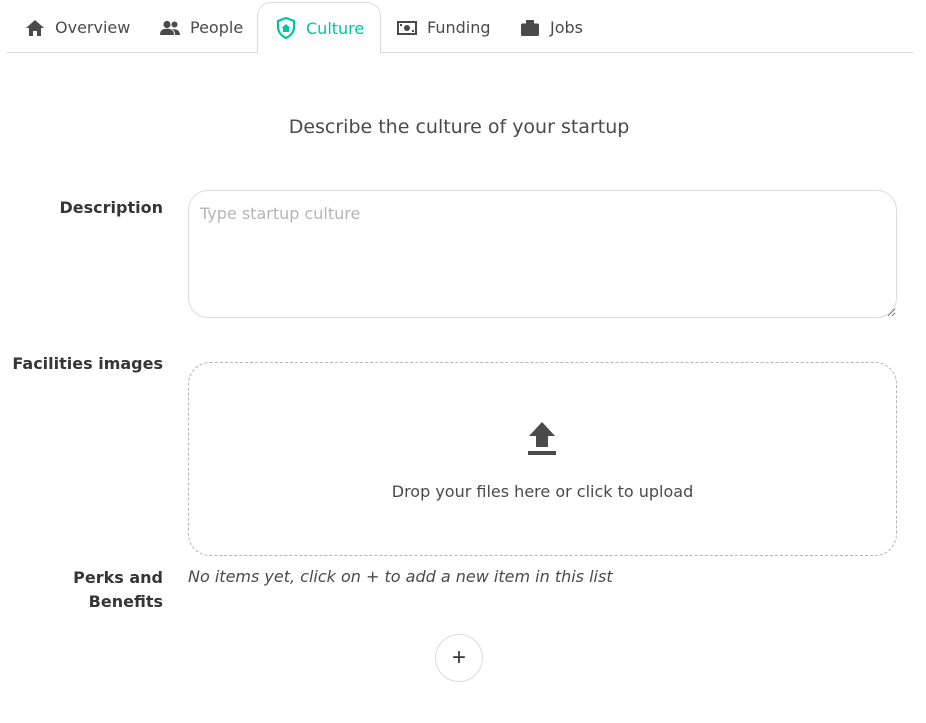 The height and width of the screenshot is (723, 926). I want to click on tab-funding-label: Funding, so click(459, 27).